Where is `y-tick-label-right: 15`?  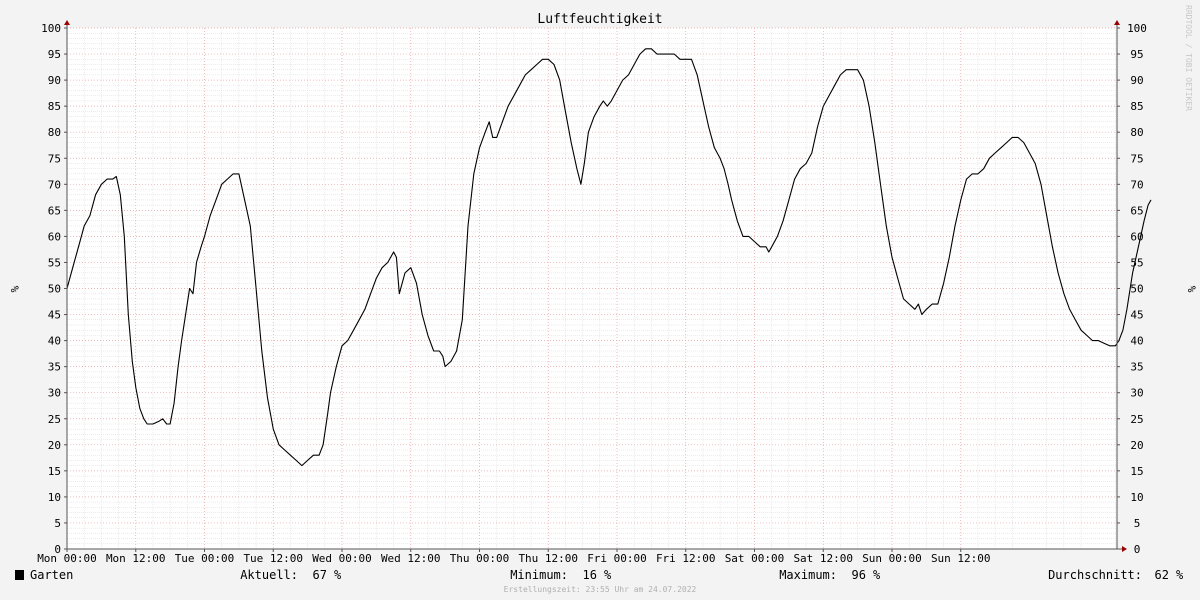 y-tick-label-right: 15 is located at coordinates (1136, 471).